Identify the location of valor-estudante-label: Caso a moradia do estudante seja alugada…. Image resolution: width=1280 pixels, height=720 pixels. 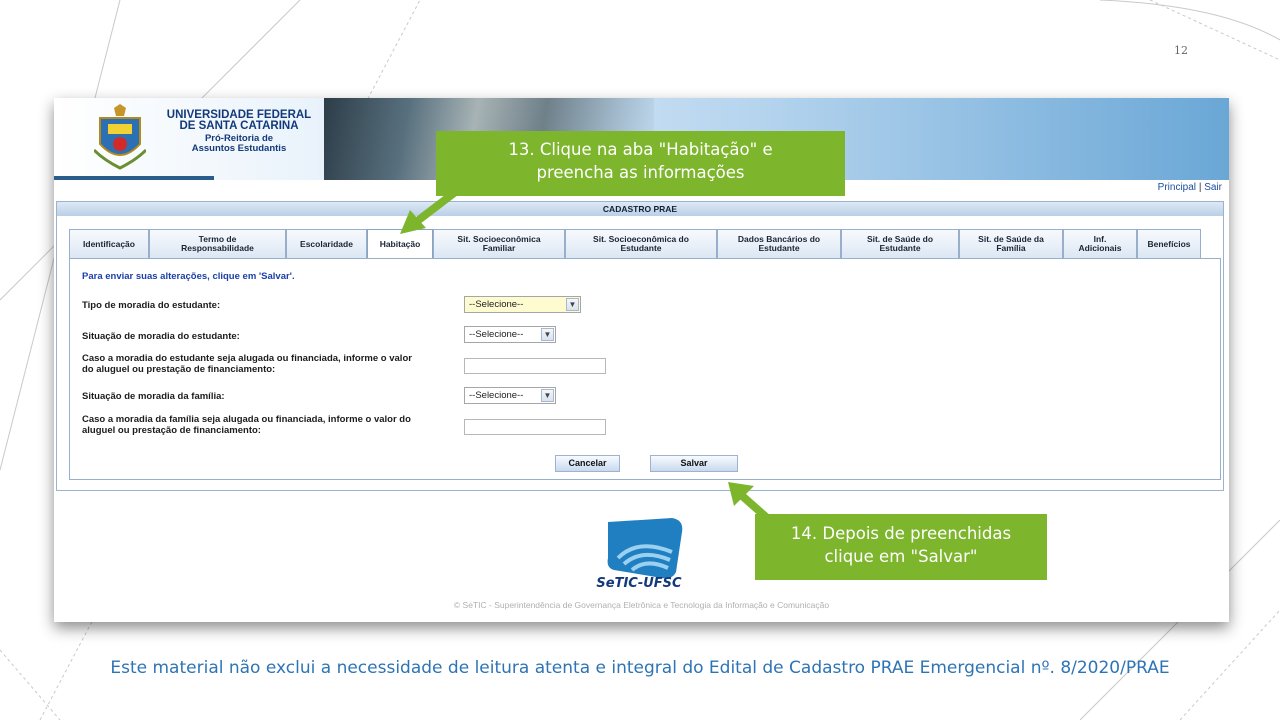
(267, 364).